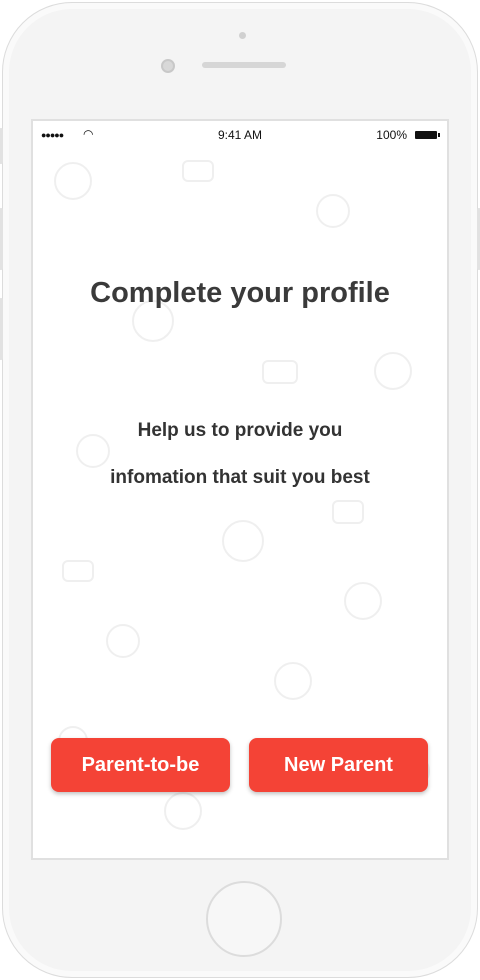 The width and height of the screenshot is (480, 980). Describe the element at coordinates (242, 35) in the screenshot. I see `sensor` at that location.